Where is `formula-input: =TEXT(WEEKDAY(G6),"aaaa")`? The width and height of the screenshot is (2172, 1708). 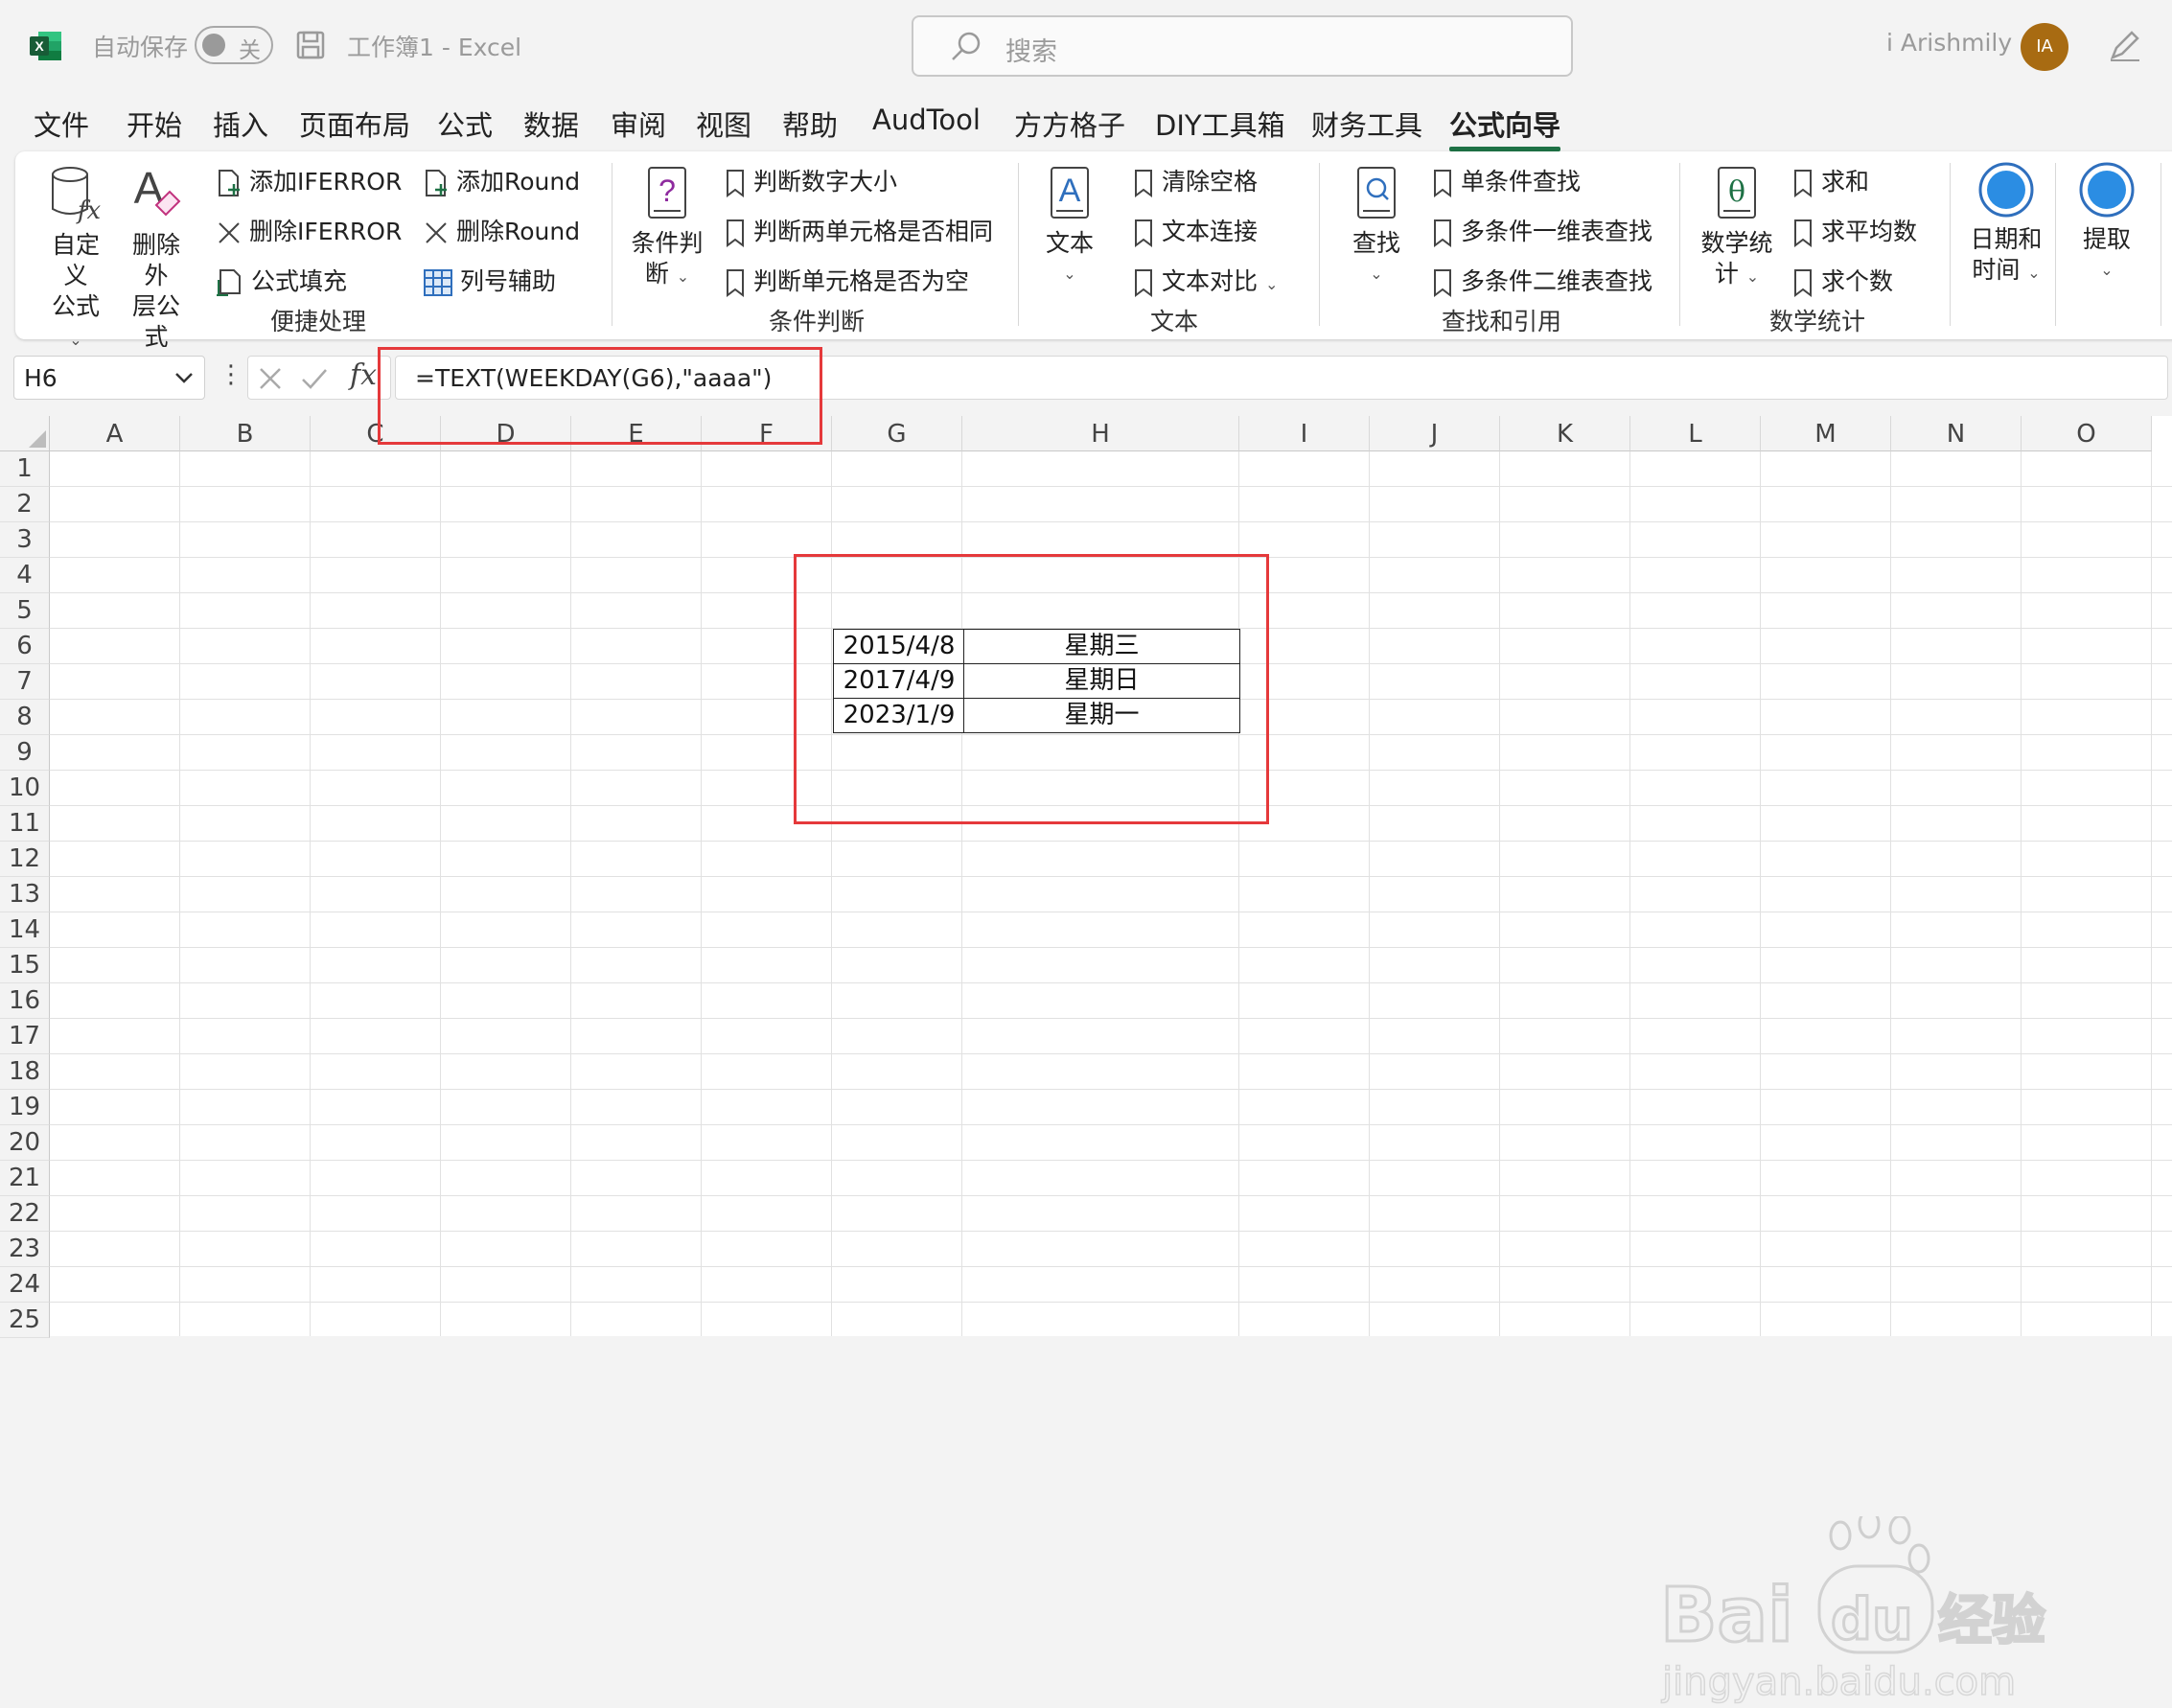
formula-input: =TEXT(WEEKDAY(G6),"aaaa") is located at coordinates (1282, 378).